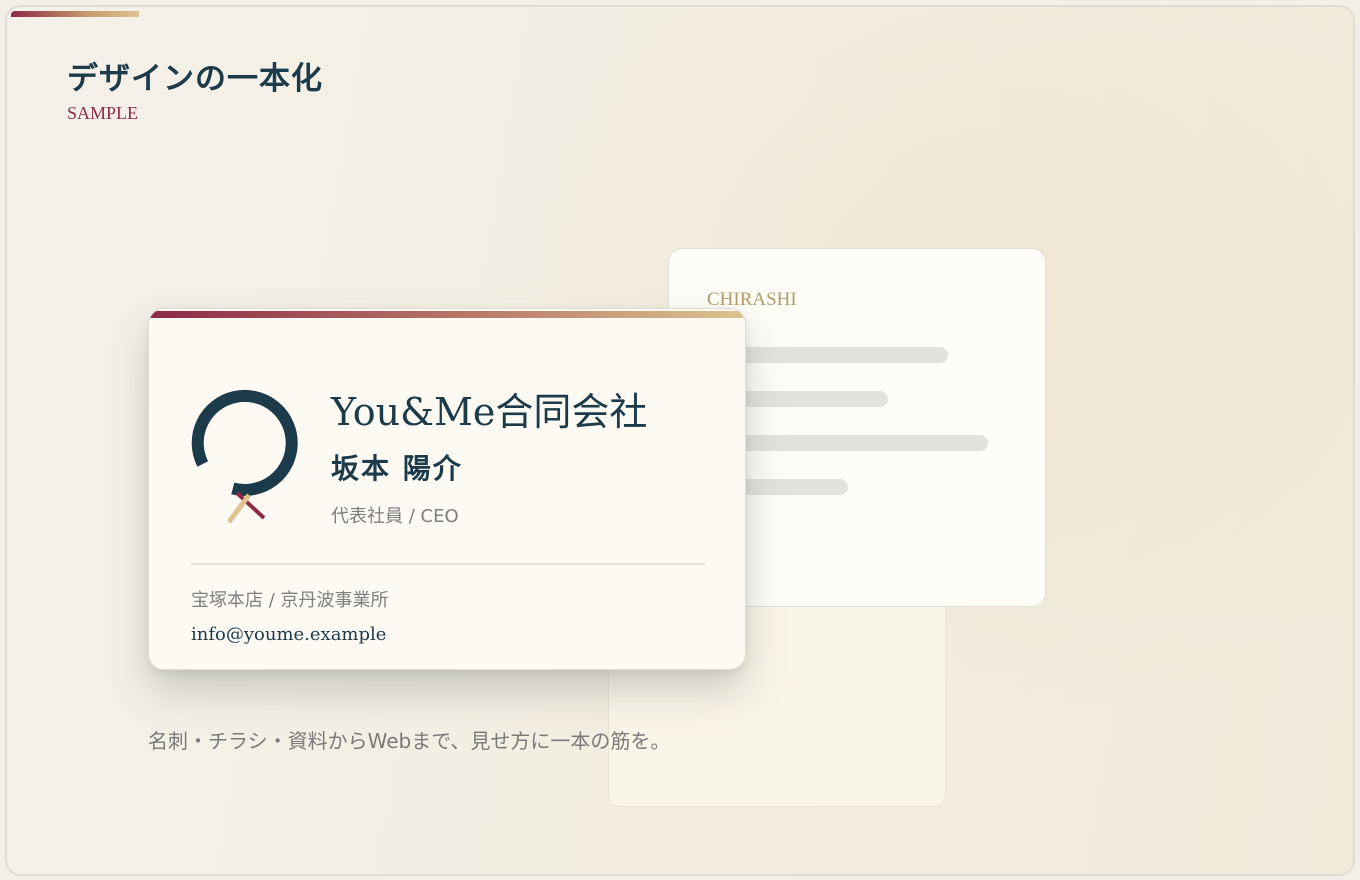 Image resolution: width=1360 pixels, height=880 pixels. What do you see at coordinates (448, 564) in the screenshot?
I see `divider` at bounding box center [448, 564].